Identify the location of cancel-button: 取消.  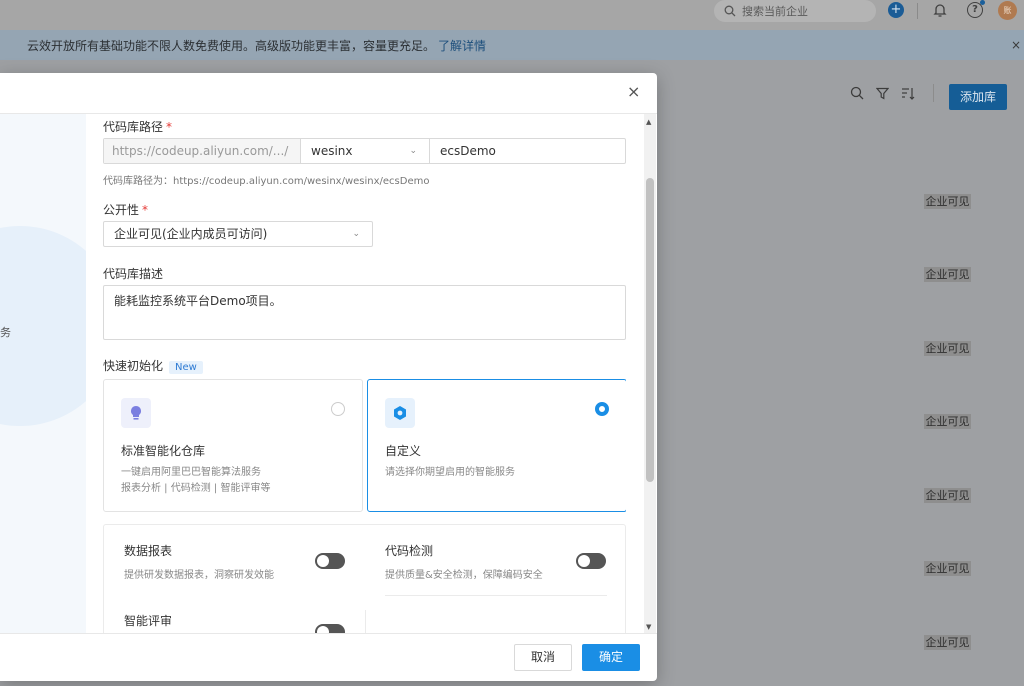
(543, 657).